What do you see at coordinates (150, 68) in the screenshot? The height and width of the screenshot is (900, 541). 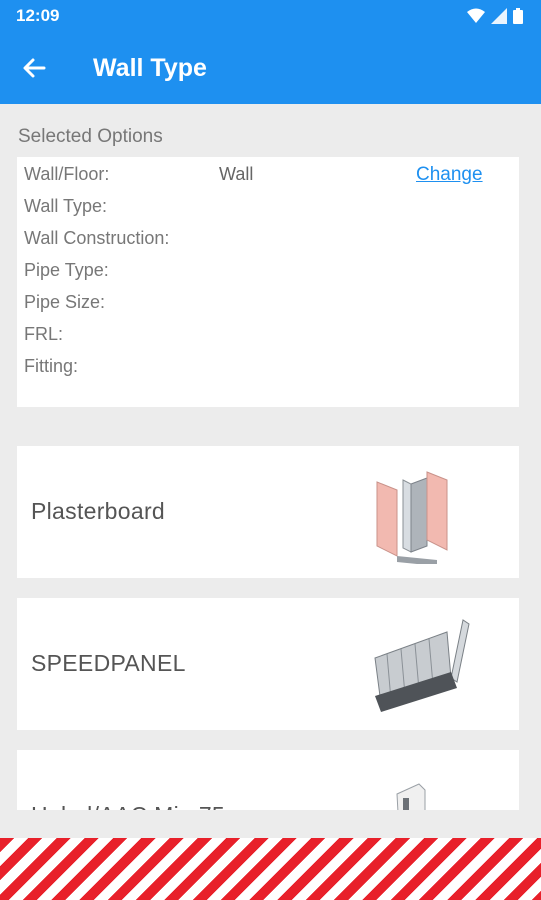 I see `page-title: Wall Type` at bounding box center [150, 68].